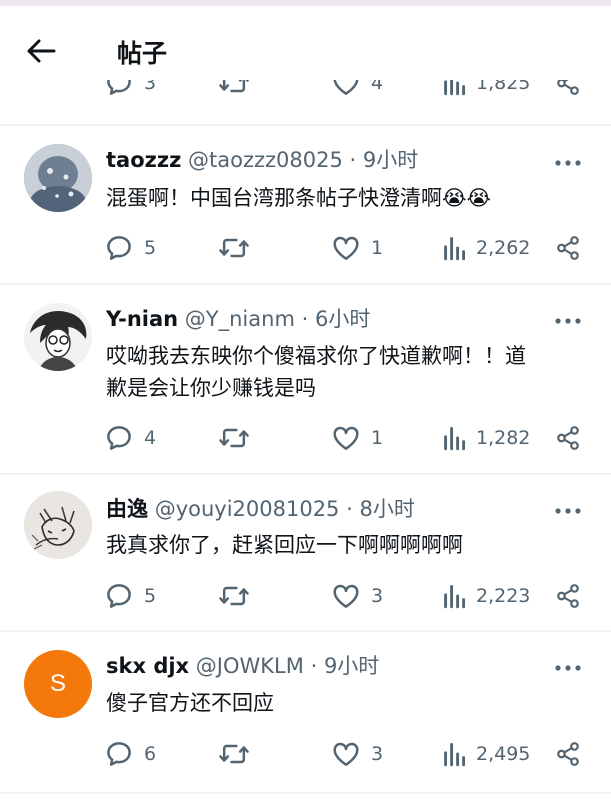  I want to click on like-button: 4, so click(357, 89).